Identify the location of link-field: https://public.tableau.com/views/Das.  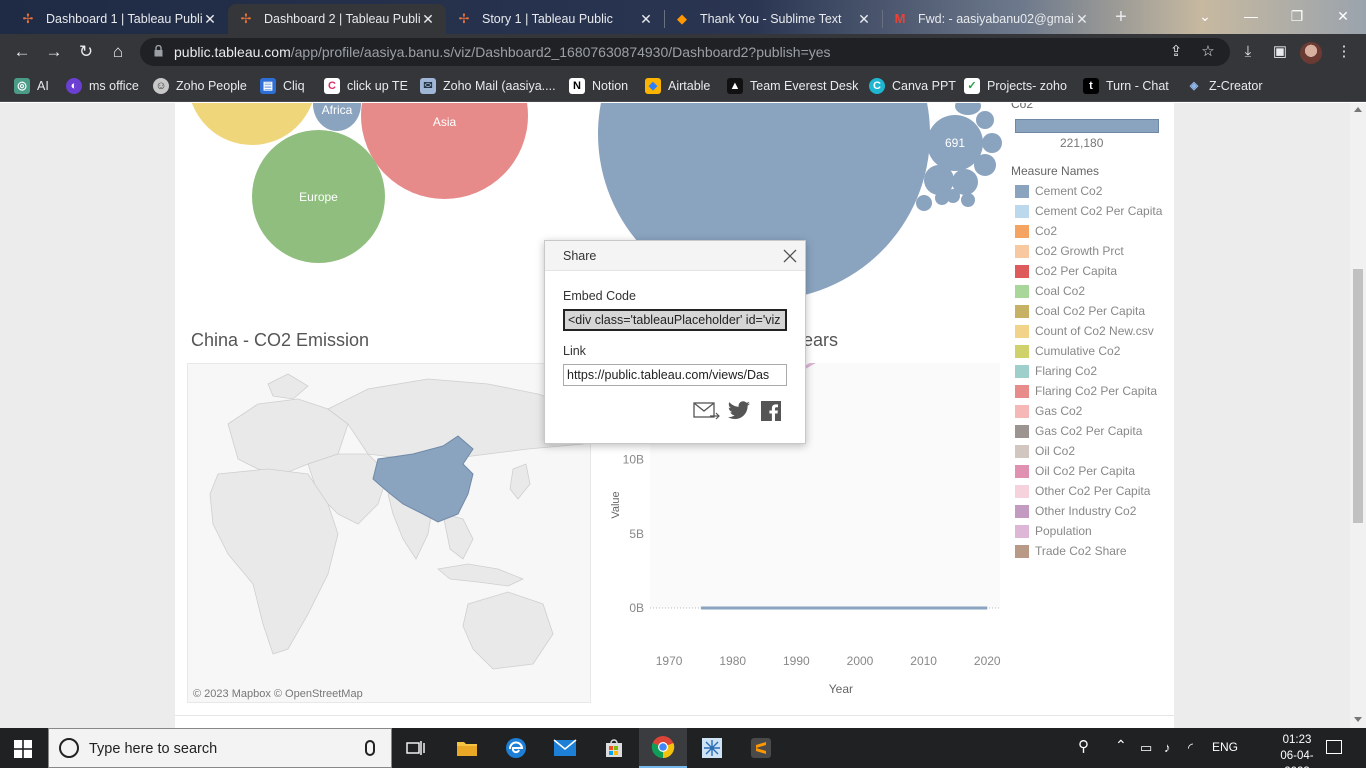
(675, 375).